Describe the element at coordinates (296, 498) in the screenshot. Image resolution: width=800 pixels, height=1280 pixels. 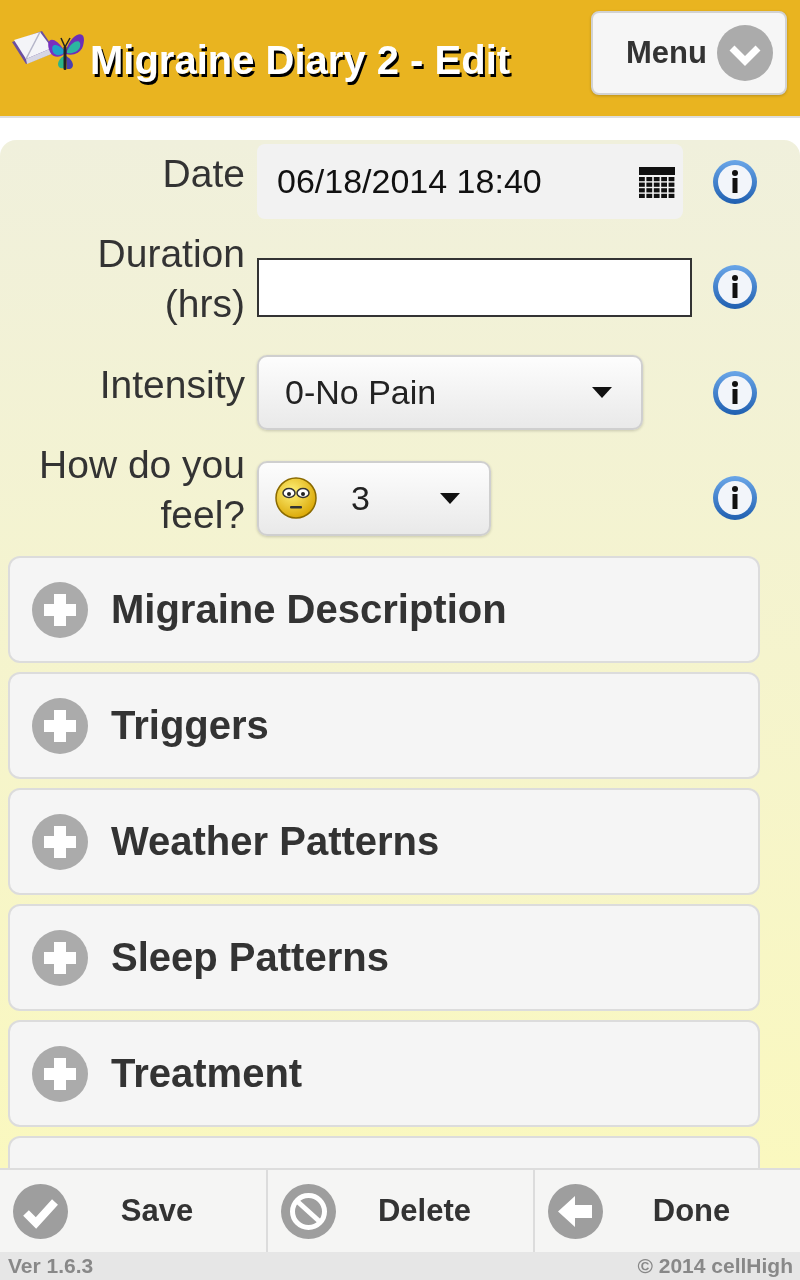
I see `face-emoji-icon` at that location.